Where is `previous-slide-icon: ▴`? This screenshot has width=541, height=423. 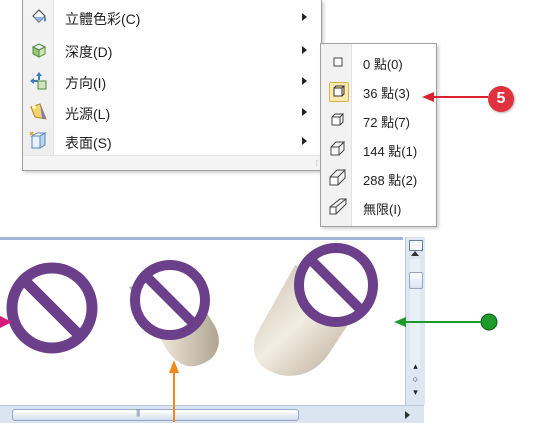
previous-slide-icon: ▴ is located at coordinates (415, 366).